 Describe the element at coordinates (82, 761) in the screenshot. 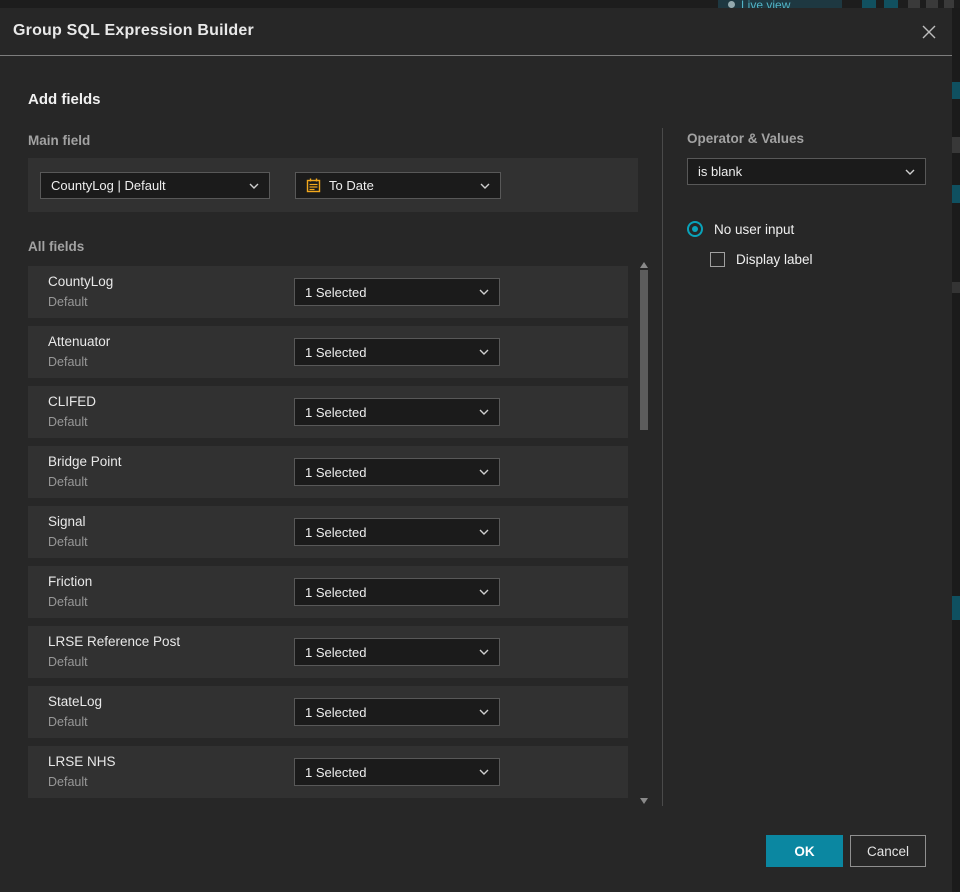

I see `field-name: LRSE NHS` at that location.